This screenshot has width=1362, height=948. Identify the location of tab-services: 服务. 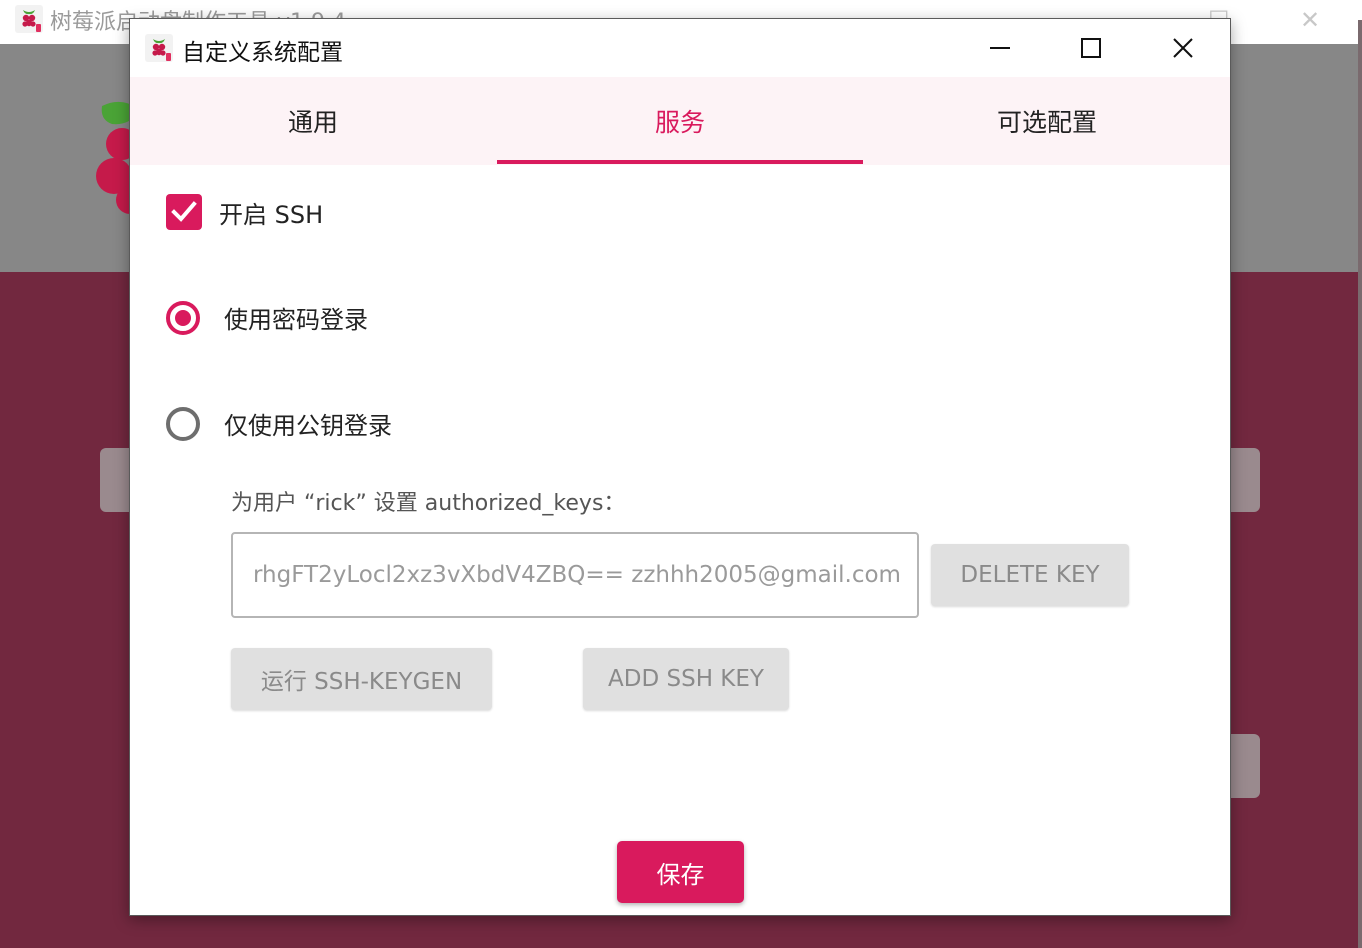
(680, 121).